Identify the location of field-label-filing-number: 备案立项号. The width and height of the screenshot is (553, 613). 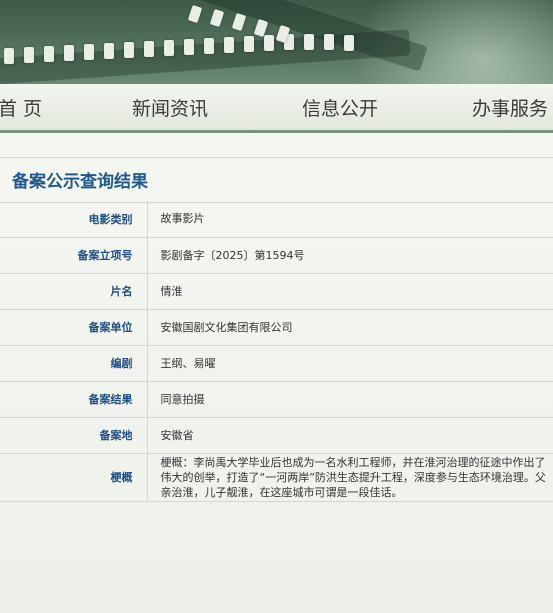
(74, 255).